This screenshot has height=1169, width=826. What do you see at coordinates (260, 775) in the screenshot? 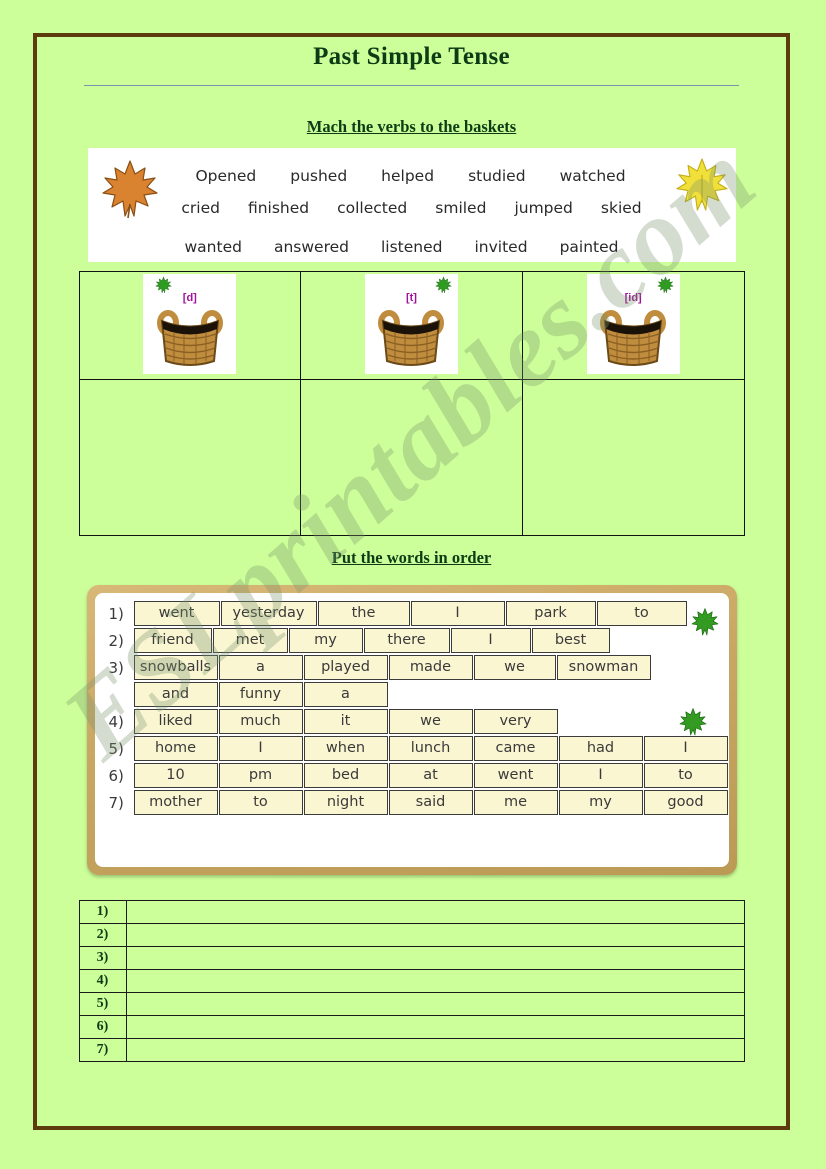
I see `scramble-word-box: pm` at bounding box center [260, 775].